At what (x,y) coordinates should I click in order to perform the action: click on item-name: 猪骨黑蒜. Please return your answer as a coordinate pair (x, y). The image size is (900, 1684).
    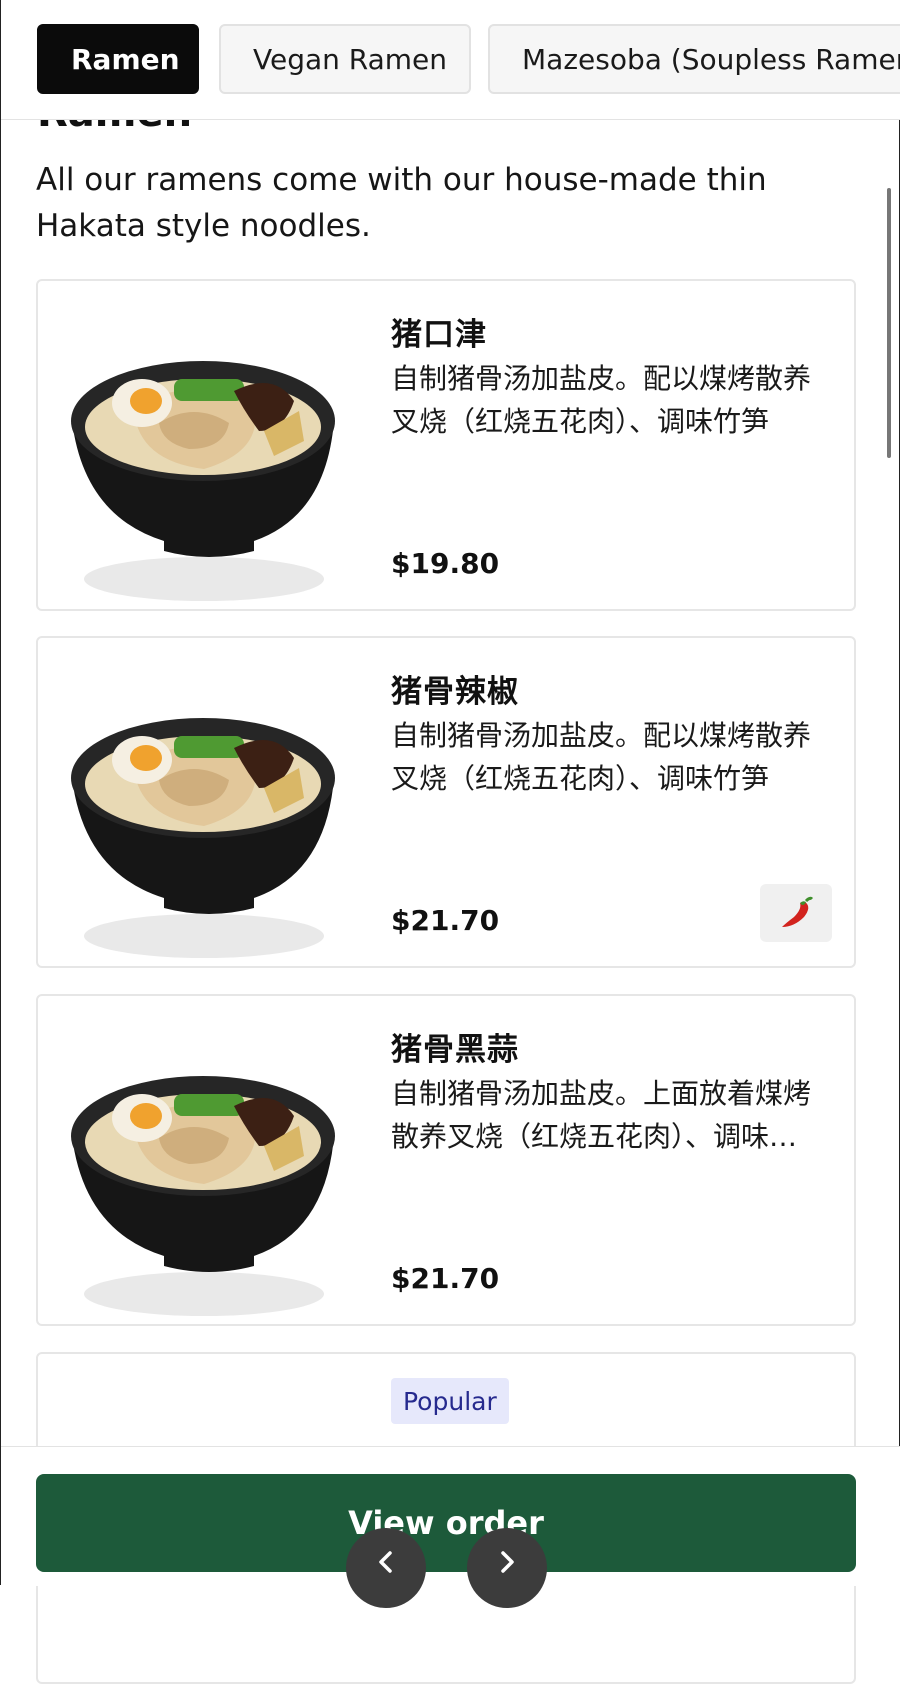
    Looking at the image, I should click on (455, 1050).